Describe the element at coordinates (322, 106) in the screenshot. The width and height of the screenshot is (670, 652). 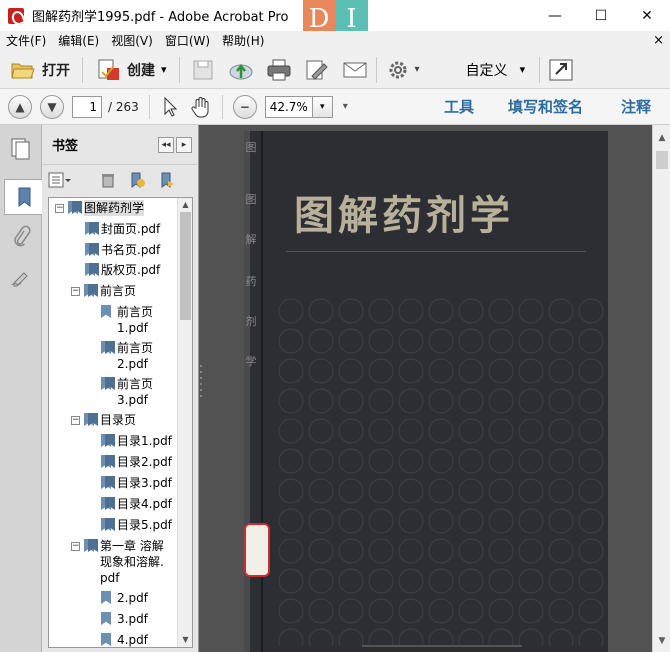
I see `zoom-dropdown-icon: ▾` at that location.